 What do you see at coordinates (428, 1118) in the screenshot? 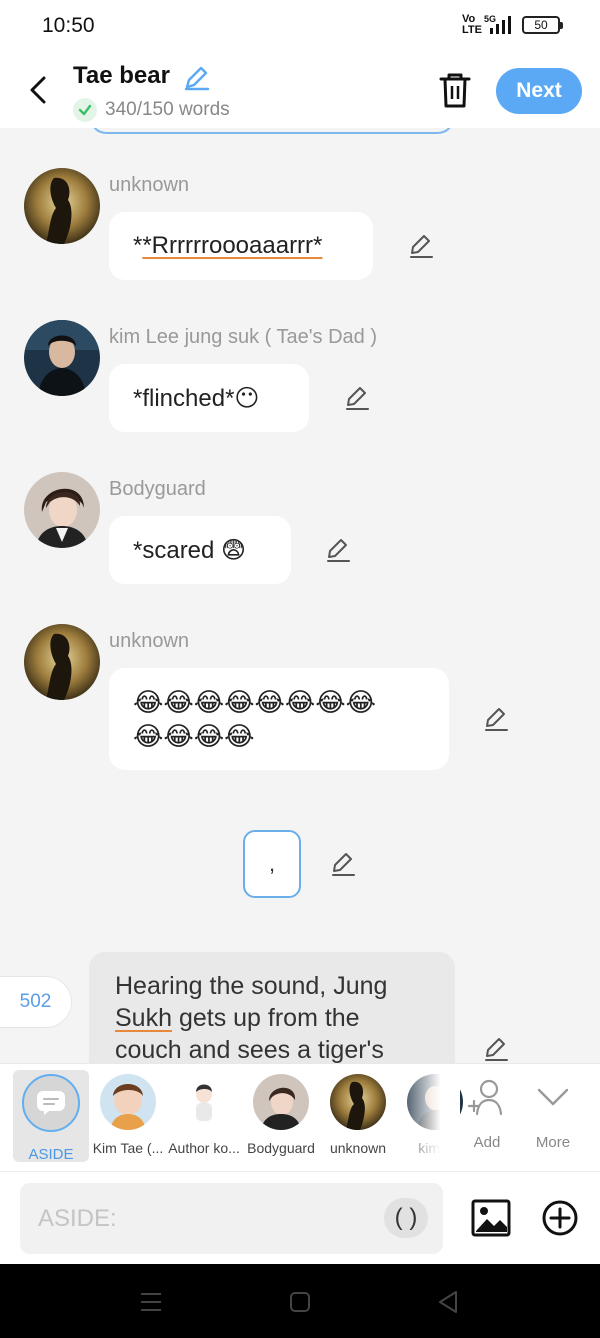
I see `scroll-fade` at bounding box center [428, 1118].